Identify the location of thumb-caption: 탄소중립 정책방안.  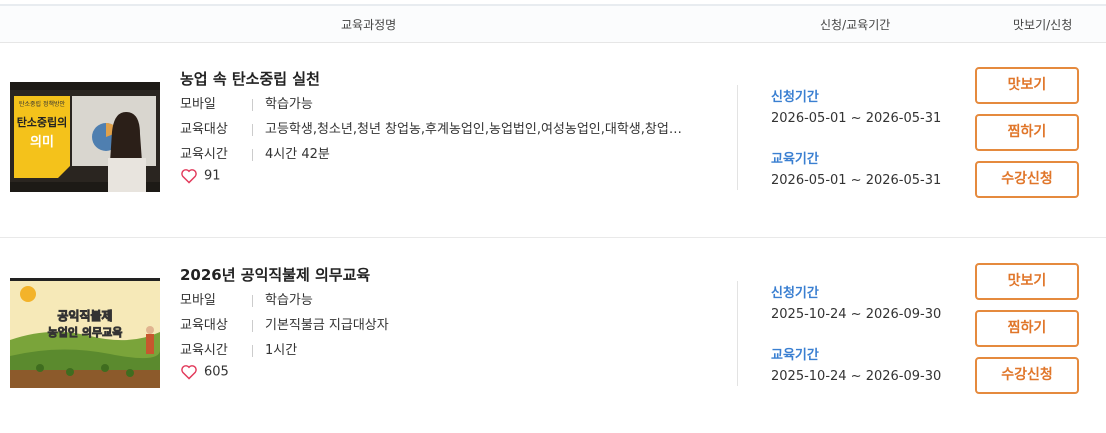
(42, 104).